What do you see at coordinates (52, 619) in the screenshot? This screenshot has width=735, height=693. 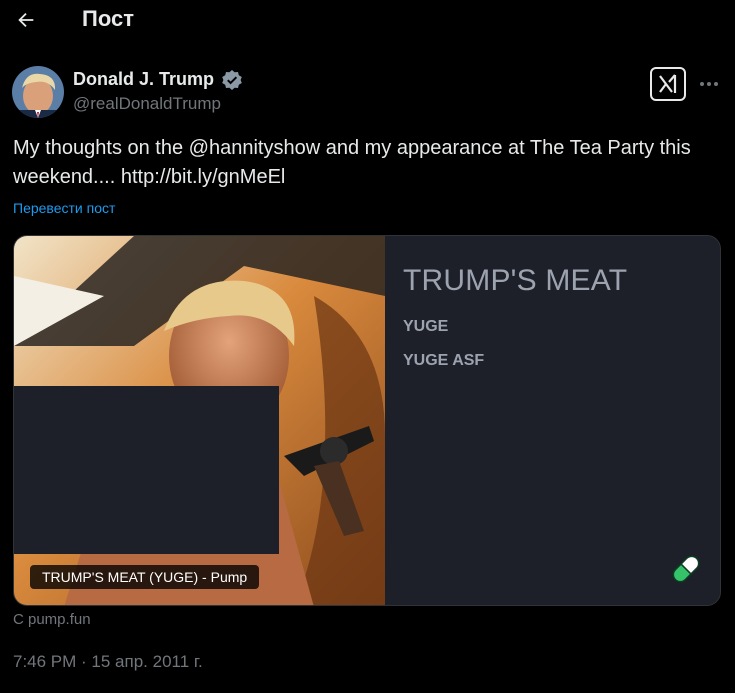 I see `card-source: С pump.fun` at bounding box center [52, 619].